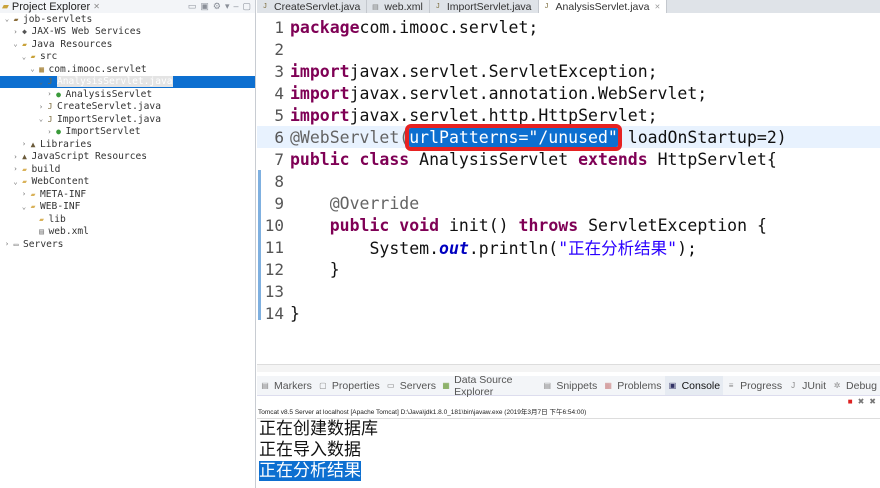 This screenshot has width=880, height=488. Describe the element at coordinates (16, 244) in the screenshot. I see `servers-icon: ▭` at that location.